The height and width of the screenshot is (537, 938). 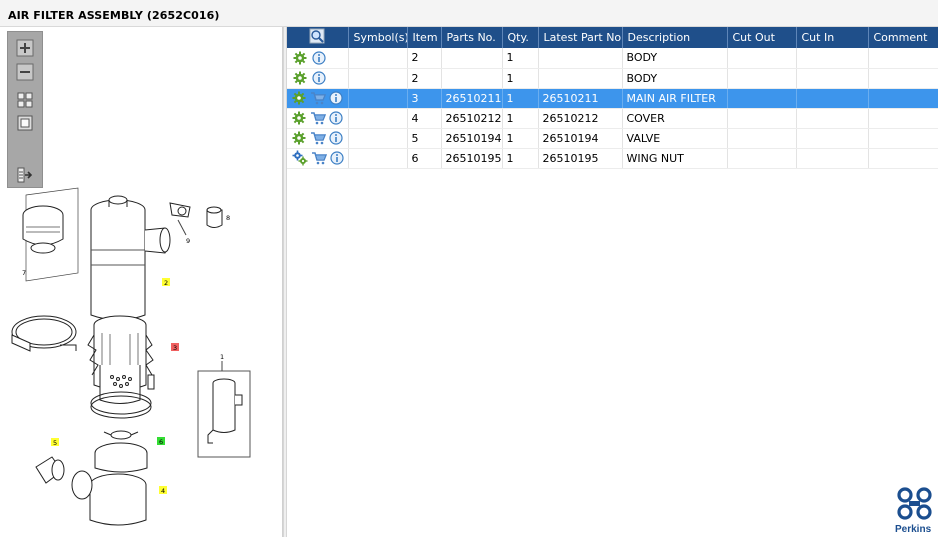 What do you see at coordinates (762, 158) in the screenshot?
I see `cell-cut-out` at bounding box center [762, 158].